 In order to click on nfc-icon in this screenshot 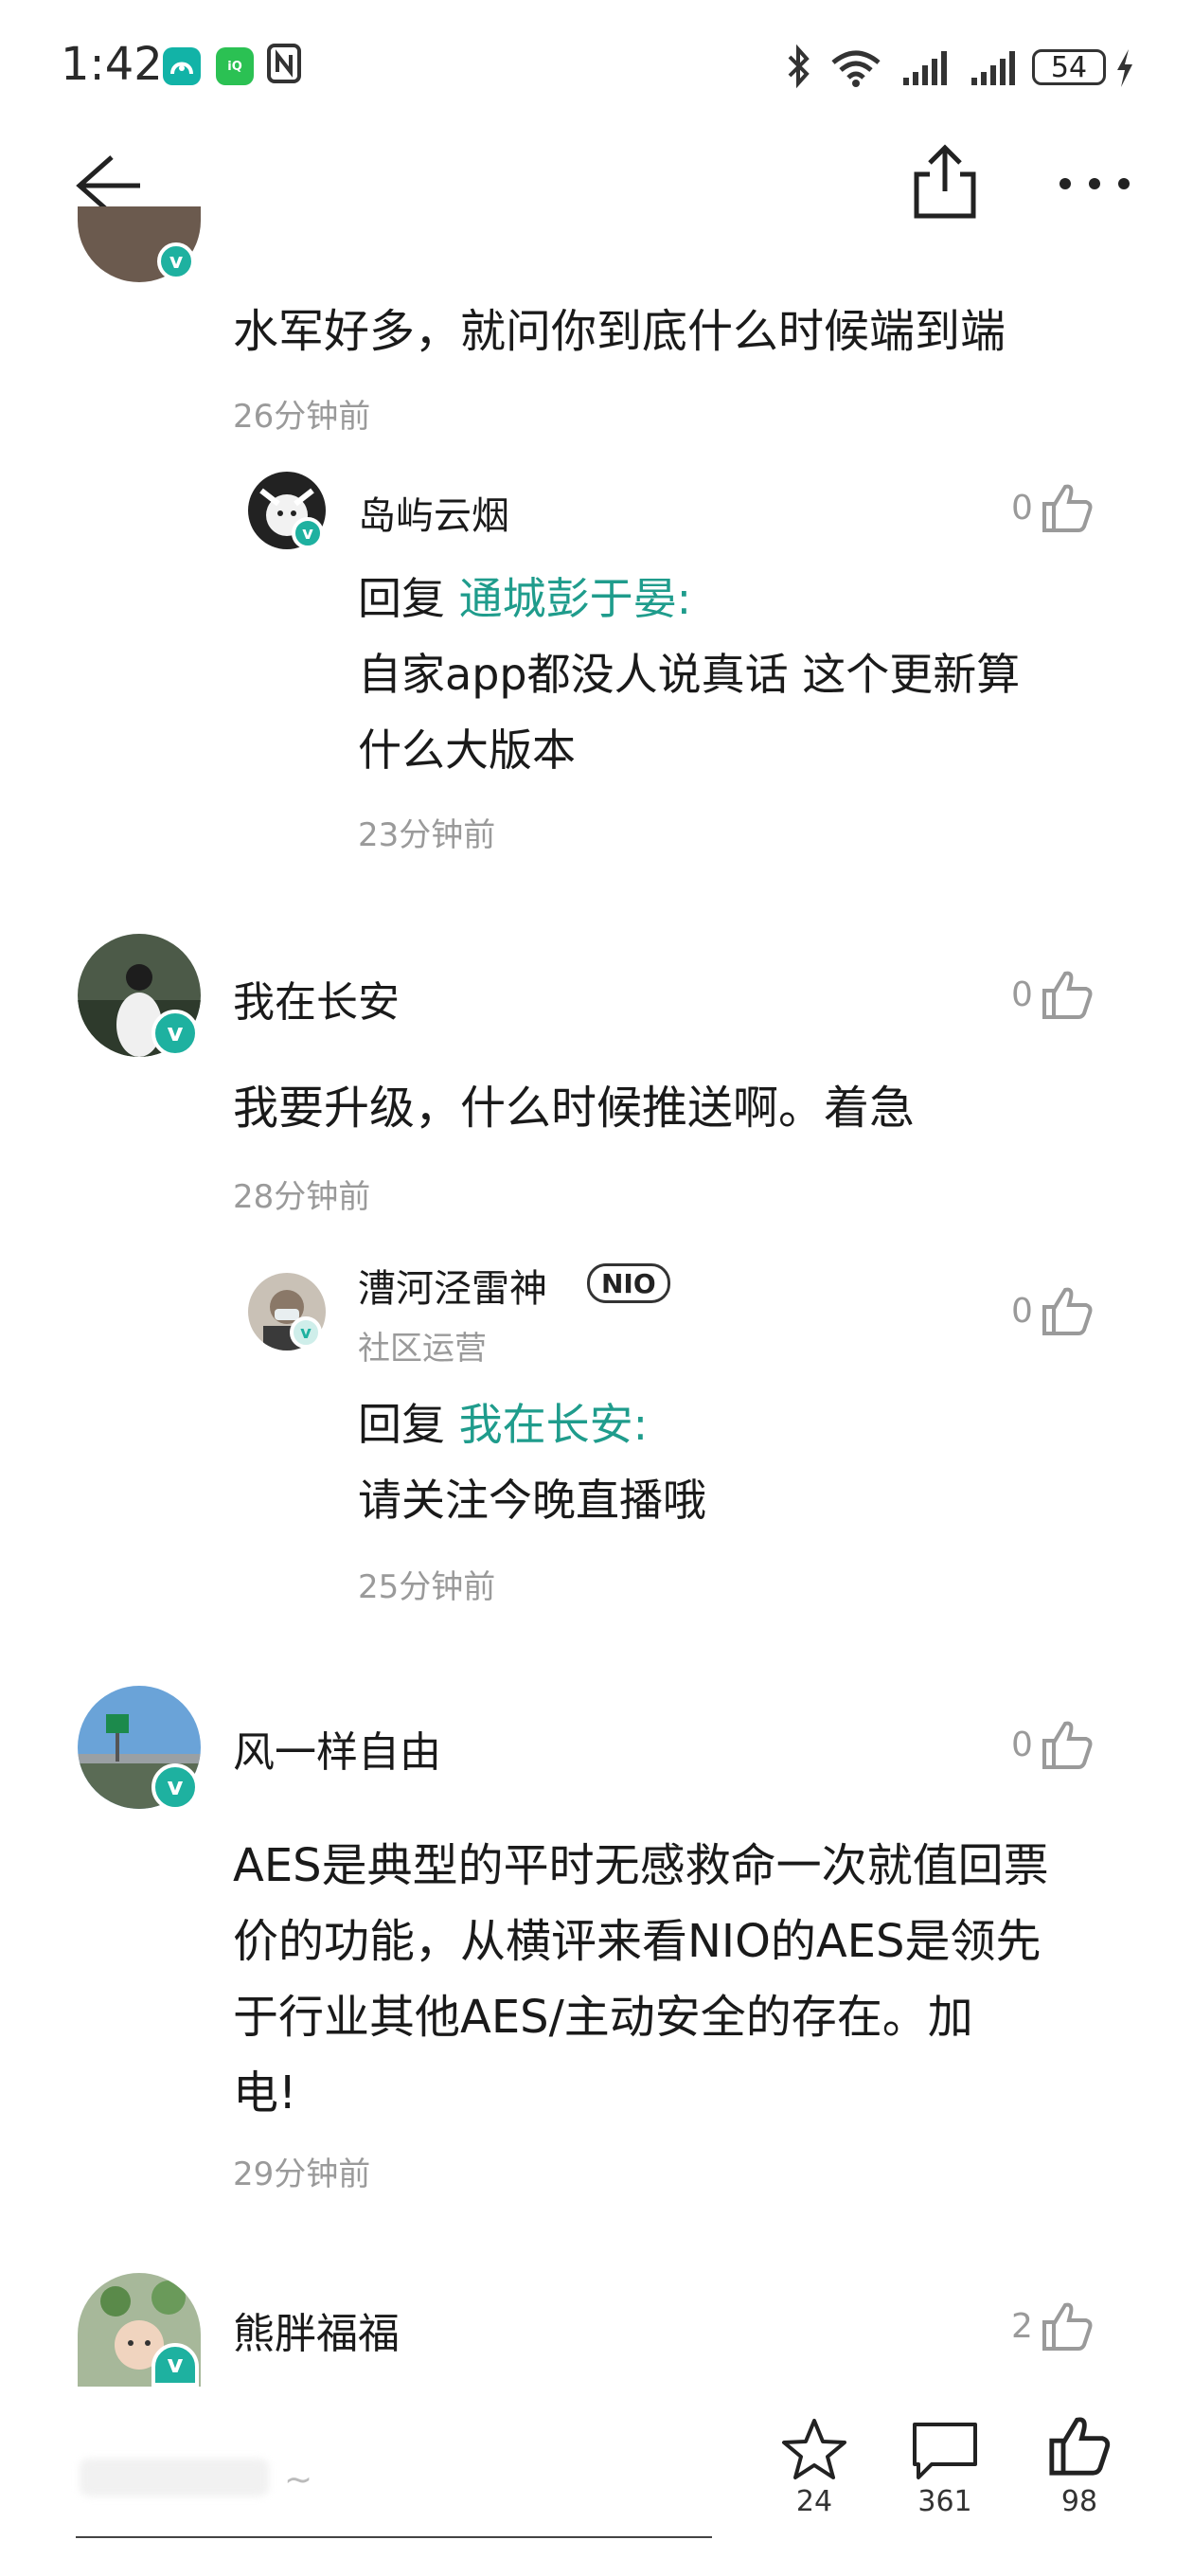, I will do `click(284, 68)`.